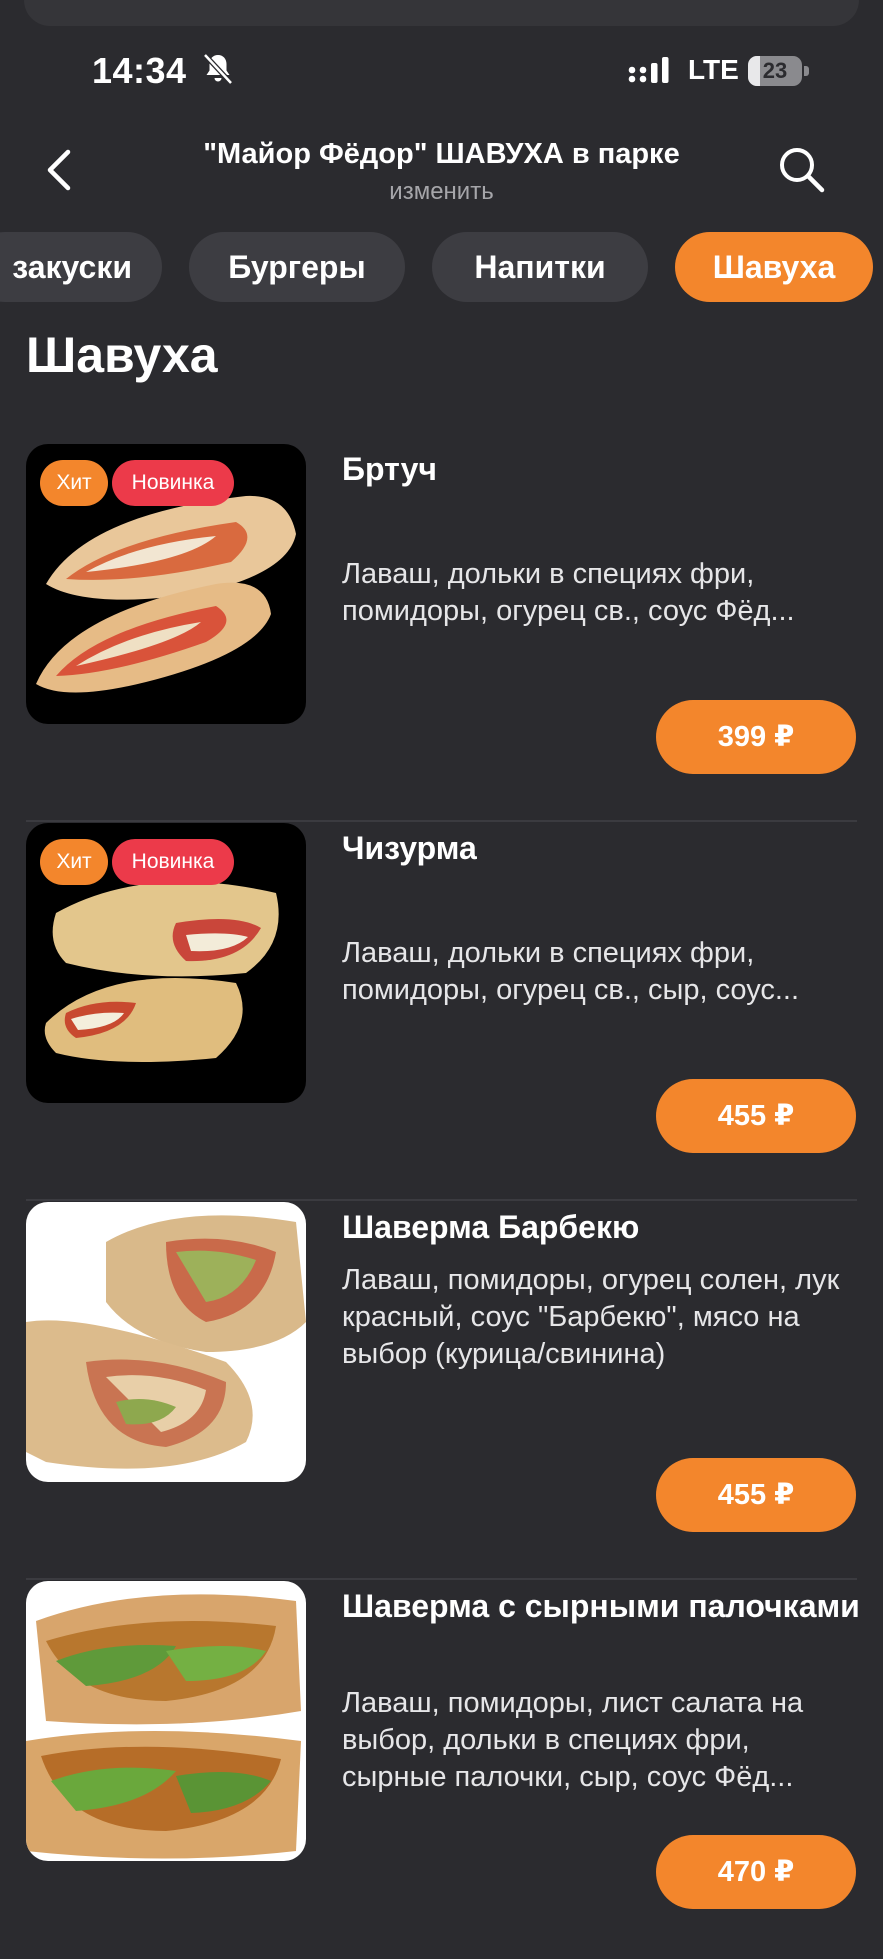  I want to click on bell-slash-icon, so click(218, 69).